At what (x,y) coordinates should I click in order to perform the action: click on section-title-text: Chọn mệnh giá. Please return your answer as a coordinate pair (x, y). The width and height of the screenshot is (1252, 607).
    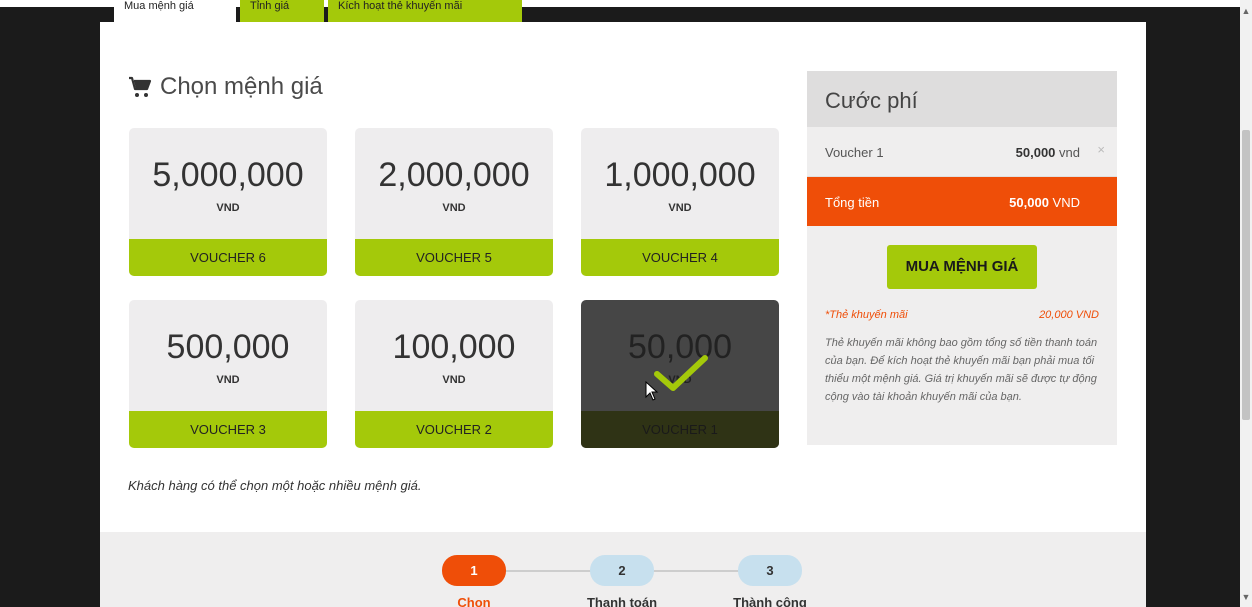
    Looking at the image, I should click on (241, 86).